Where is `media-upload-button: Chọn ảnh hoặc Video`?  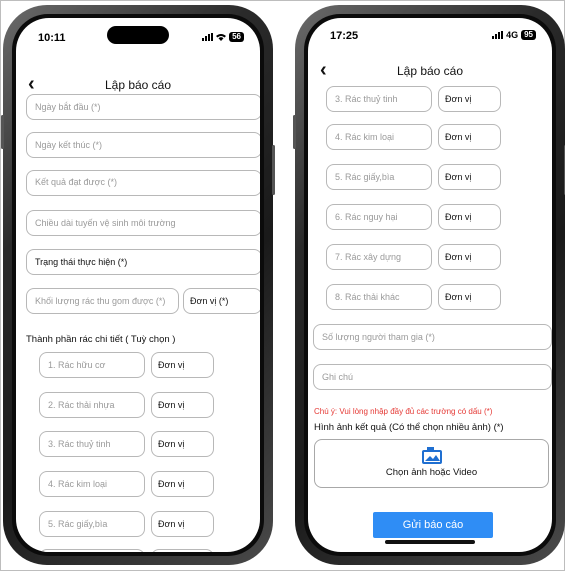
media-upload-button: Chọn ảnh hoặc Video is located at coordinates (431, 463).